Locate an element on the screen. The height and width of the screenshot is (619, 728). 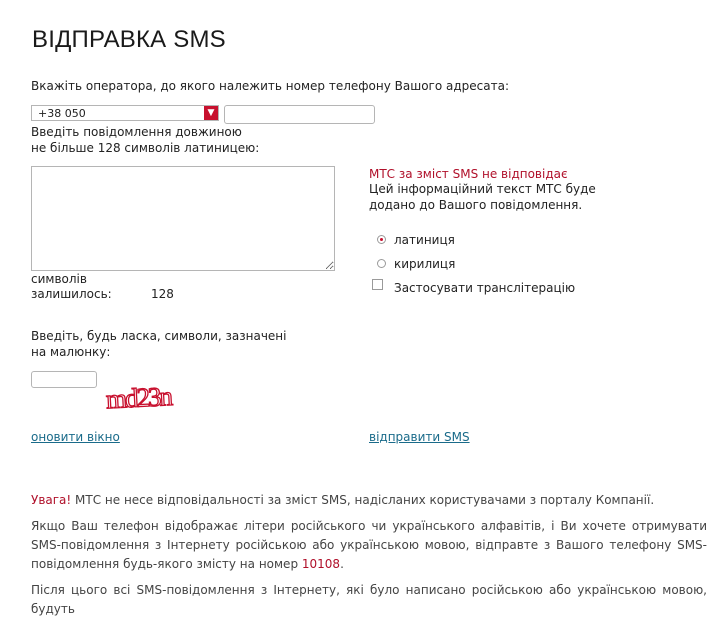
mts-notice-line2: додано до Вашого повідомлення. is located at coordinates (476, 205).